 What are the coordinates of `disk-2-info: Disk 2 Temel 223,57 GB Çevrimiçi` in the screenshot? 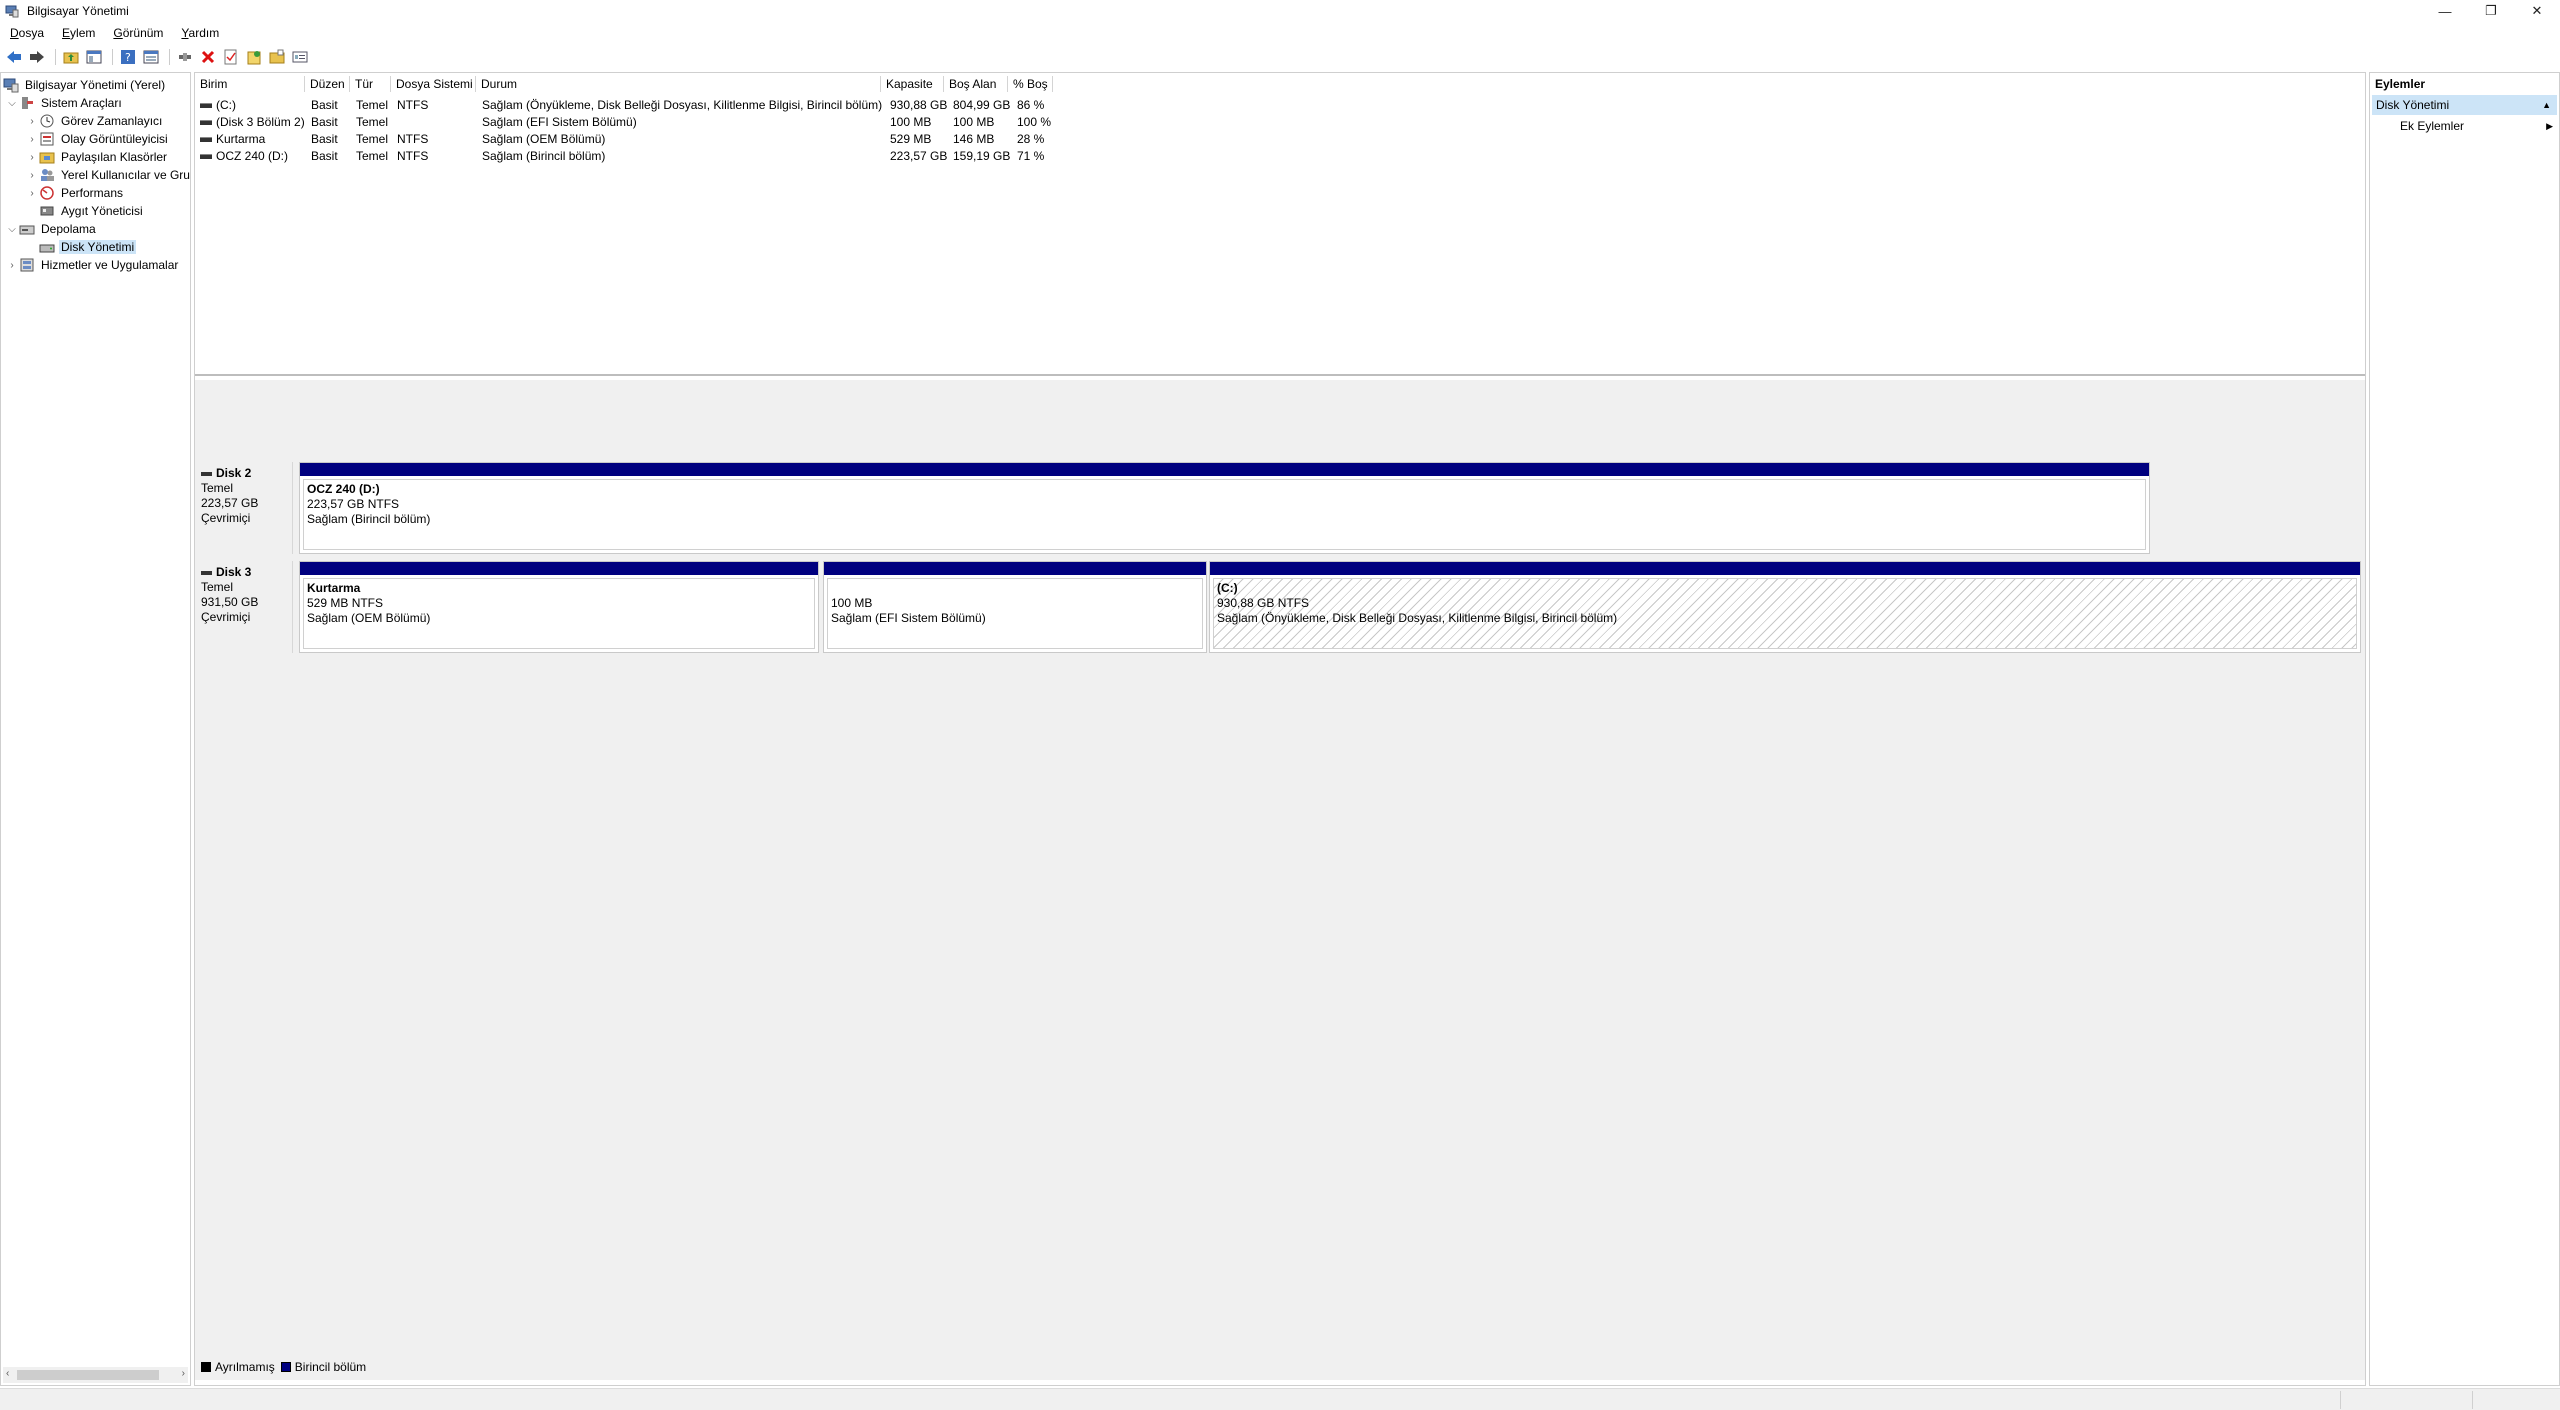 It's located at (244, 508).